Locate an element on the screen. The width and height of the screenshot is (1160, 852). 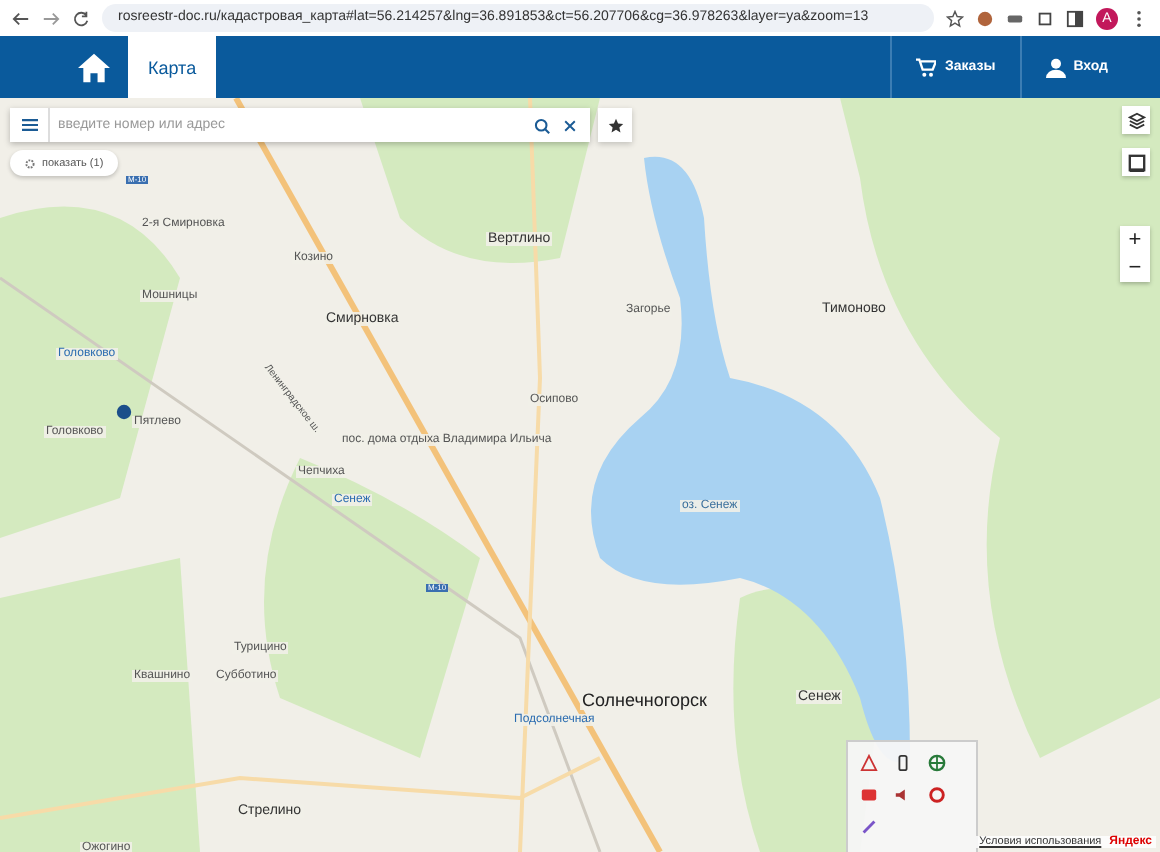
reload-icon is located at coordinates (81, 18).